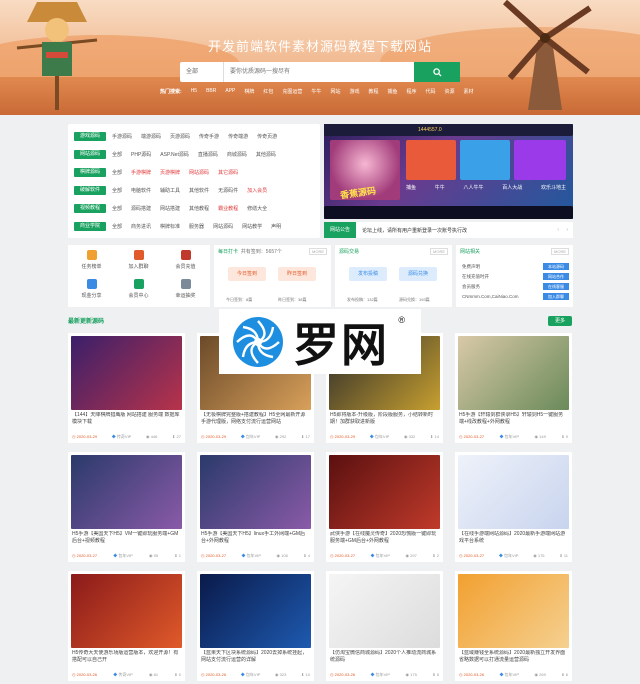  What do you see at coordinates (202, 72) in the screenshot?
I see `search-category-select: 全部` at bounding box center [202, 72].